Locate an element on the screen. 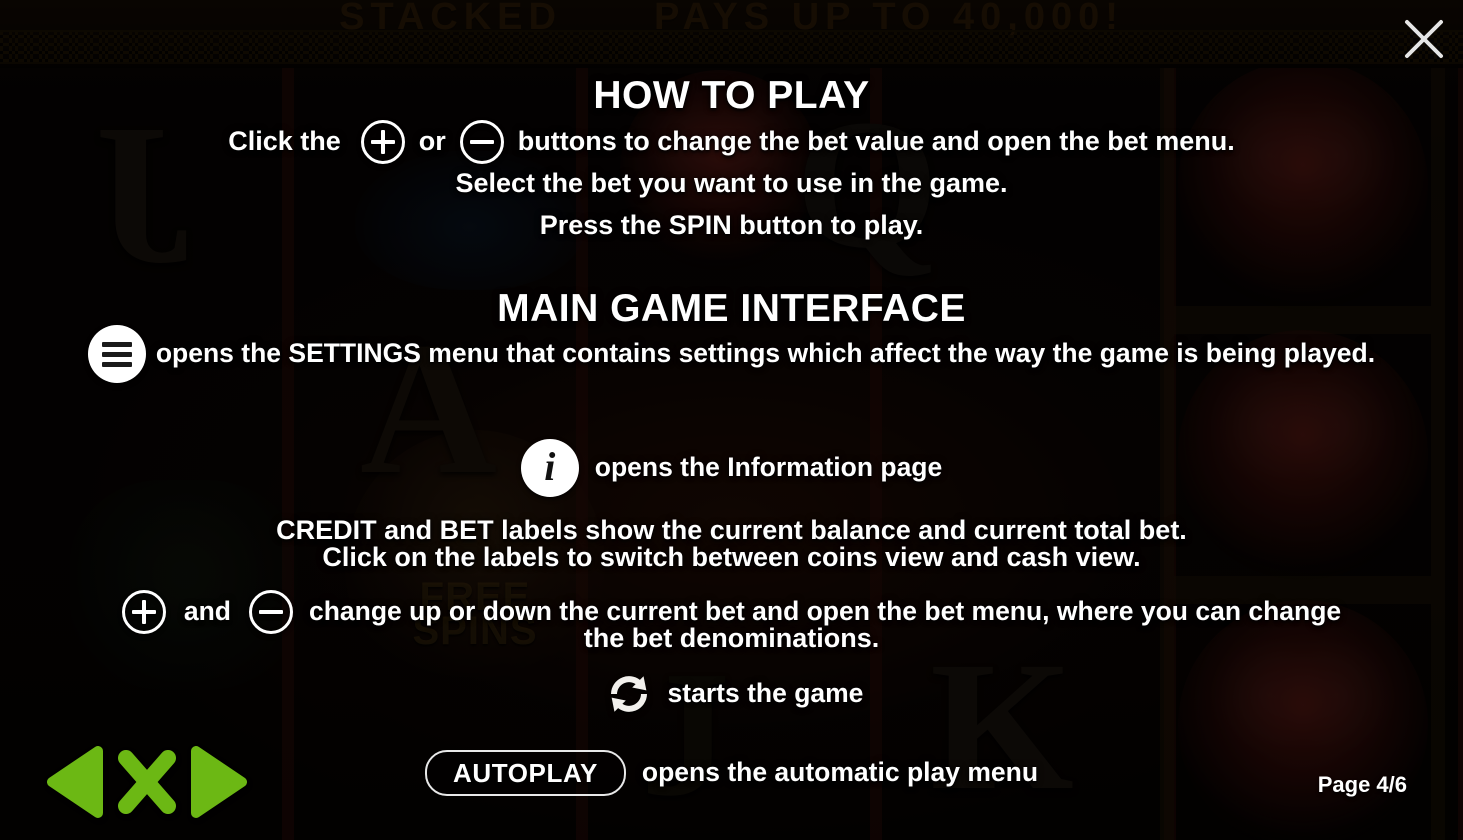 This screenshot has height=840, width=1463. autoplay-description: opens the automatic play menu is located at coordinates (840, 772).